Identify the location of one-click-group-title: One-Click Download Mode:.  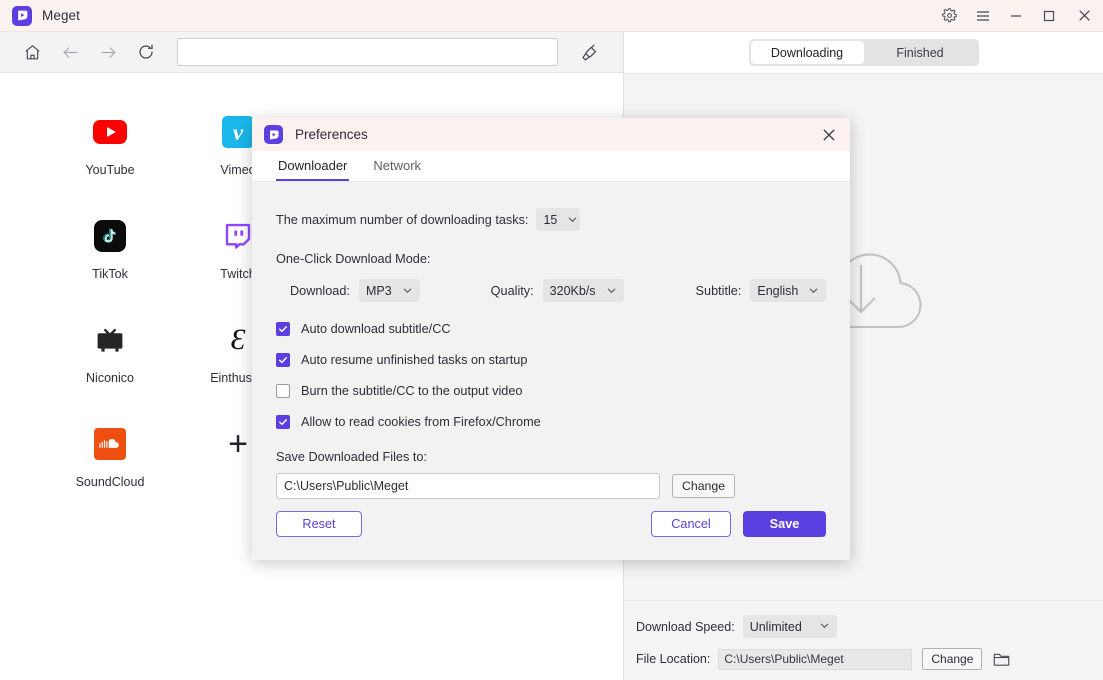
(353, 259).